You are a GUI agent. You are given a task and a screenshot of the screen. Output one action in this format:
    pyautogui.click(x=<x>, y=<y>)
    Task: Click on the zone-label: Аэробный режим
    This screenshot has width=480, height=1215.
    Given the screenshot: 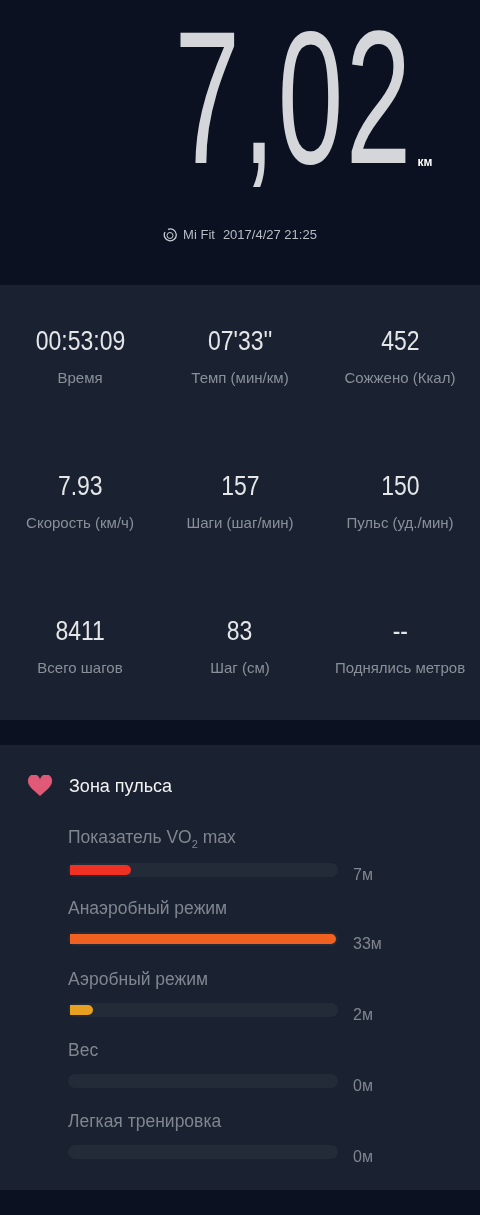 What is the action you would take?
    pyautogui.click(x=139, y=979)
    